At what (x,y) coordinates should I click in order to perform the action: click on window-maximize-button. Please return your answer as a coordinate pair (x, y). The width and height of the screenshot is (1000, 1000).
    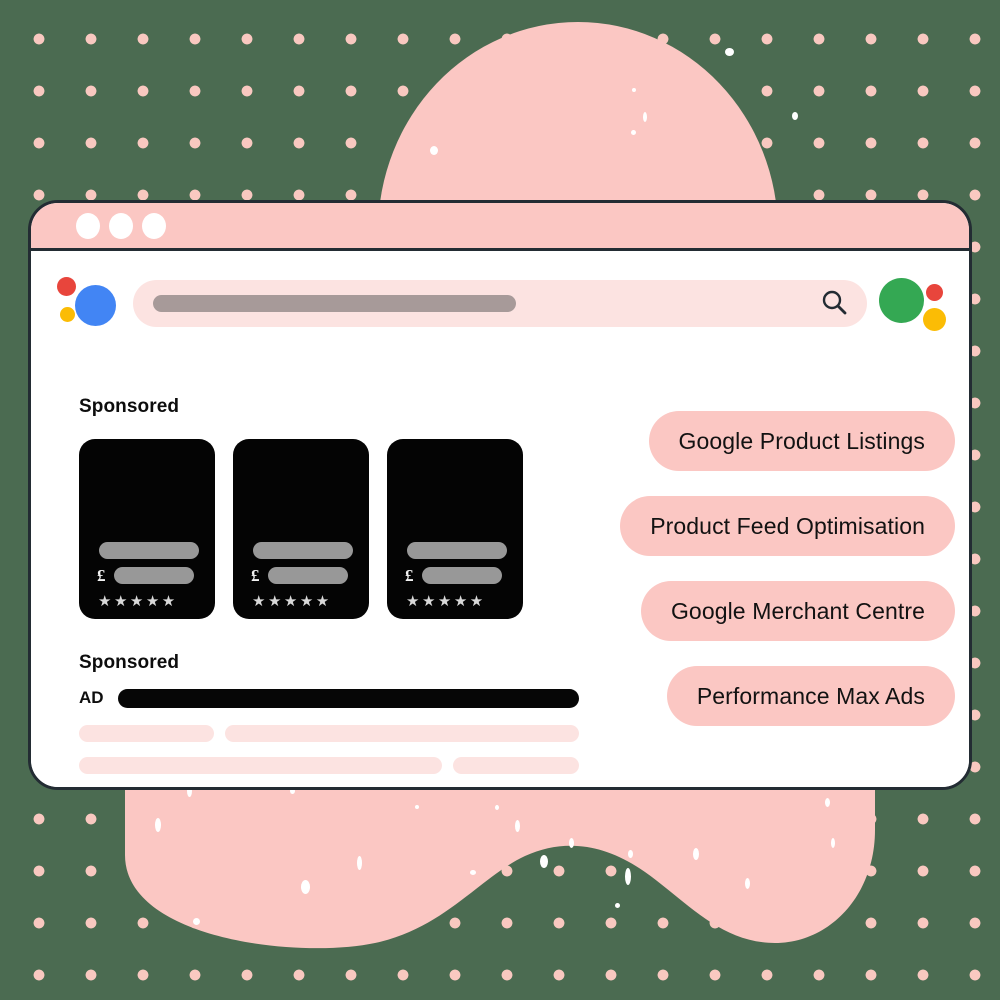
    Looking at the image, I should click on (154, 225).